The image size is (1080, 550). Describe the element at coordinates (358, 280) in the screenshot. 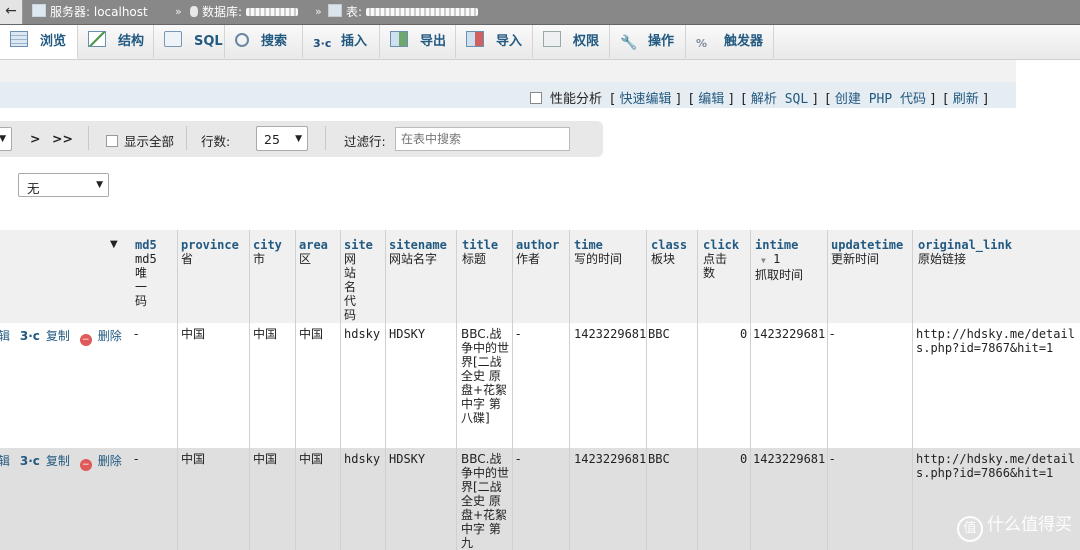

I see `column-header-site: site网站名代码` at that location.